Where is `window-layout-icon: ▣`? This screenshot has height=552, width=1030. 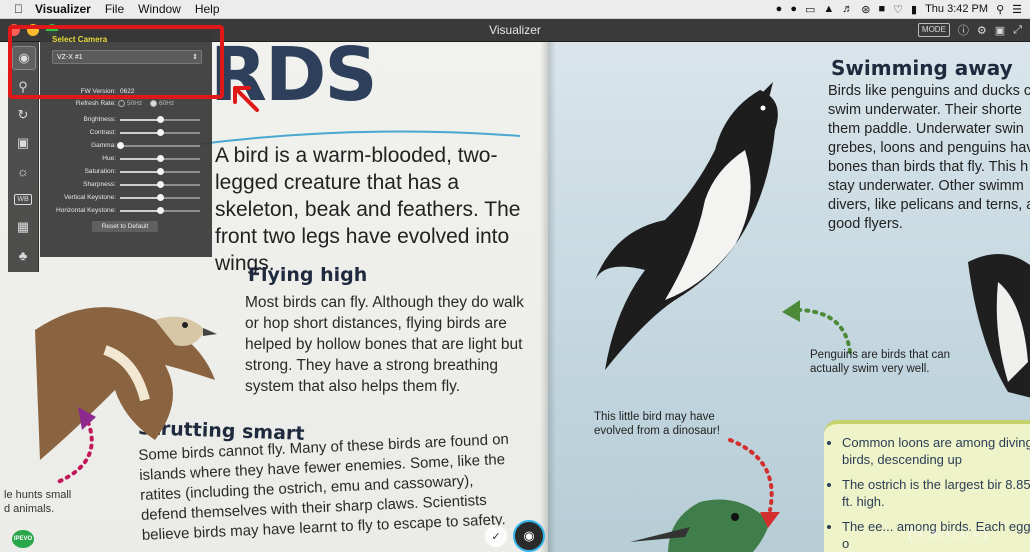 window-layout-icon: ▣ is located at coordinates (1000, 30).